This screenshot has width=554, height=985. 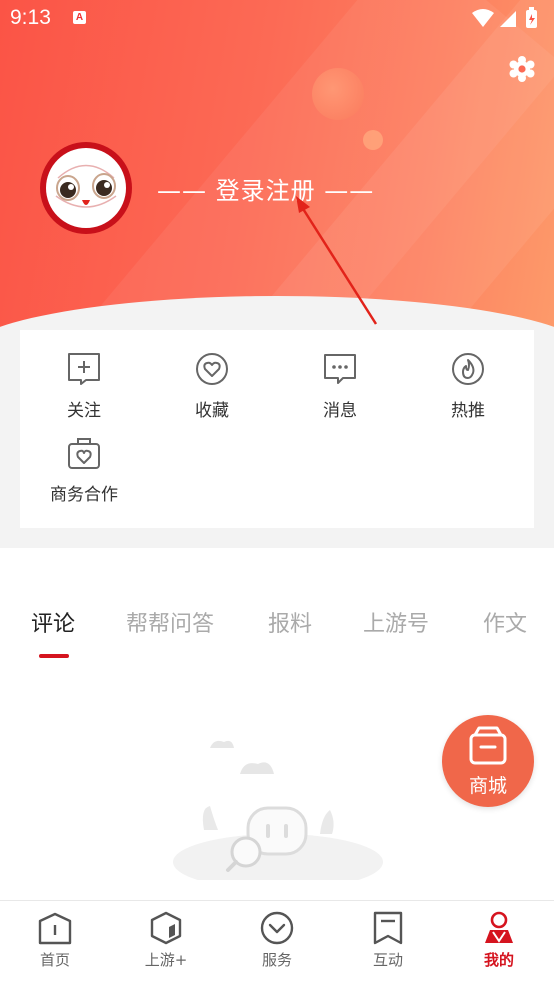 What do you see at coordinates (84, 453) in the screenshot?
I see `business-icon` at bounding box center [84, 453].